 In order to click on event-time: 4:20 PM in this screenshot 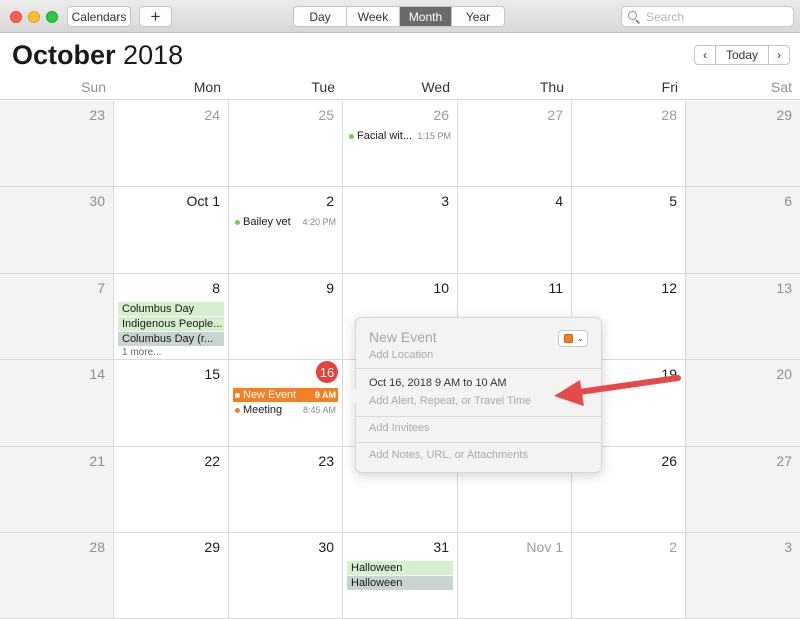, I will do `click(319, 222)`.